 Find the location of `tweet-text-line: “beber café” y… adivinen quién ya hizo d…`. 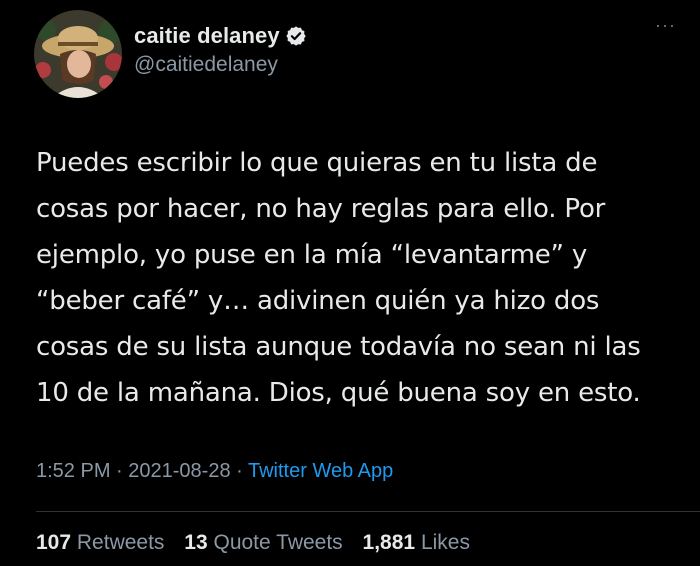

tweet-text-line: “beber café” y… adivinen quién ya hizo d… is located at coordinates (318, 301).